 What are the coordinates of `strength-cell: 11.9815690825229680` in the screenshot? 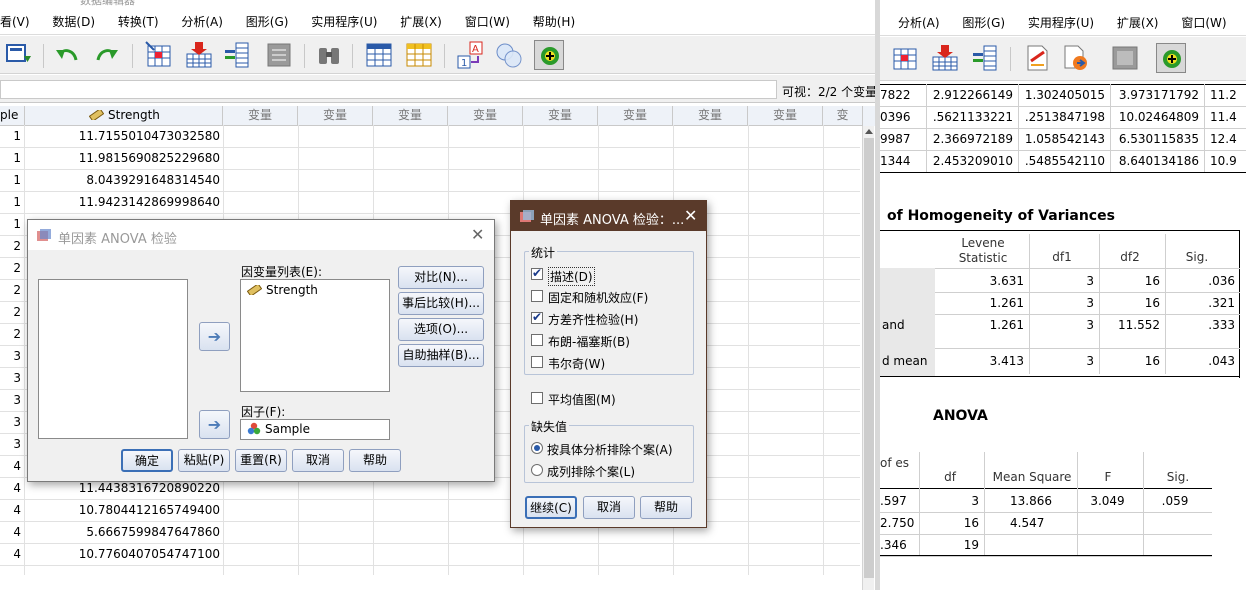 It's located at (123, 159).